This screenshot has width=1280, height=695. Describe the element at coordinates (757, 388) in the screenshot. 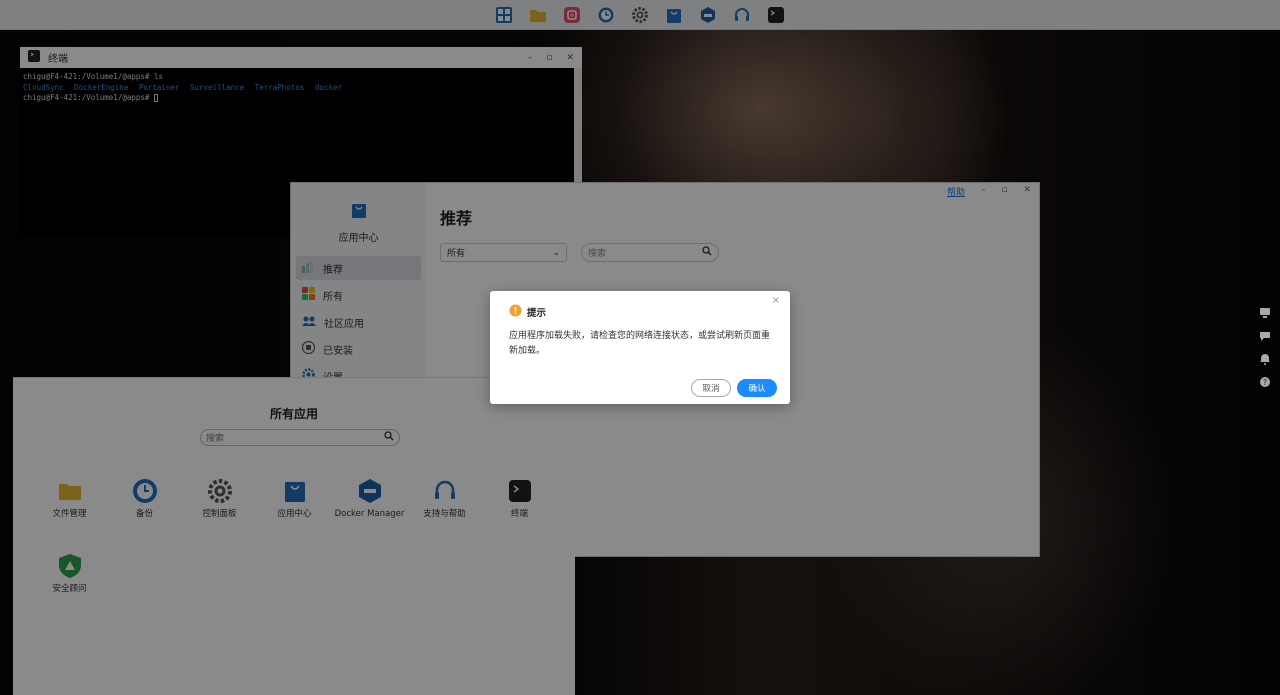

I see `confirm-button: 确认` at that location.